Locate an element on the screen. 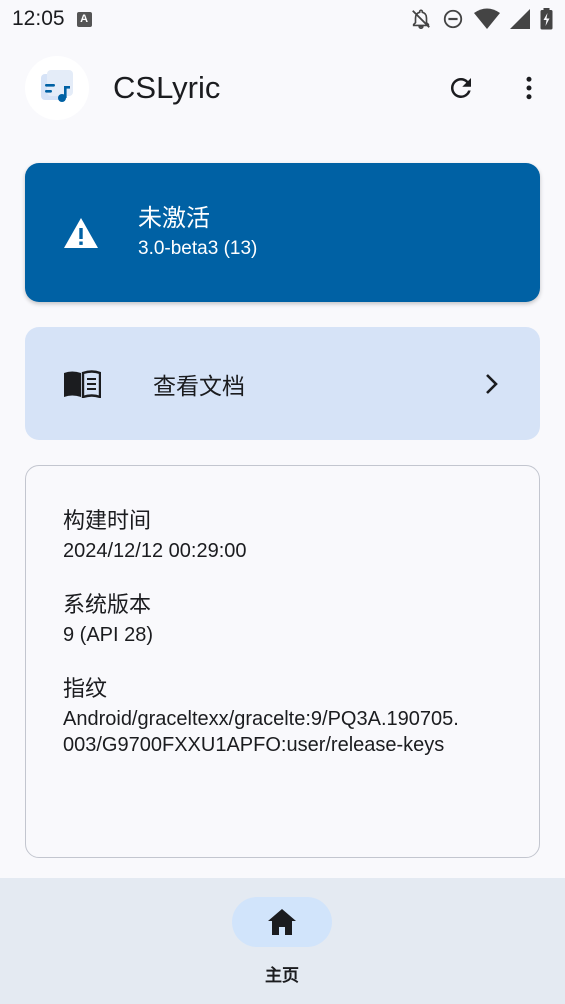 Image resolution: width=565 pixels, height=1004 pixels. activation-status-card: 未激活 3.0-beta3 (13) is located at coordinates (282, 232).